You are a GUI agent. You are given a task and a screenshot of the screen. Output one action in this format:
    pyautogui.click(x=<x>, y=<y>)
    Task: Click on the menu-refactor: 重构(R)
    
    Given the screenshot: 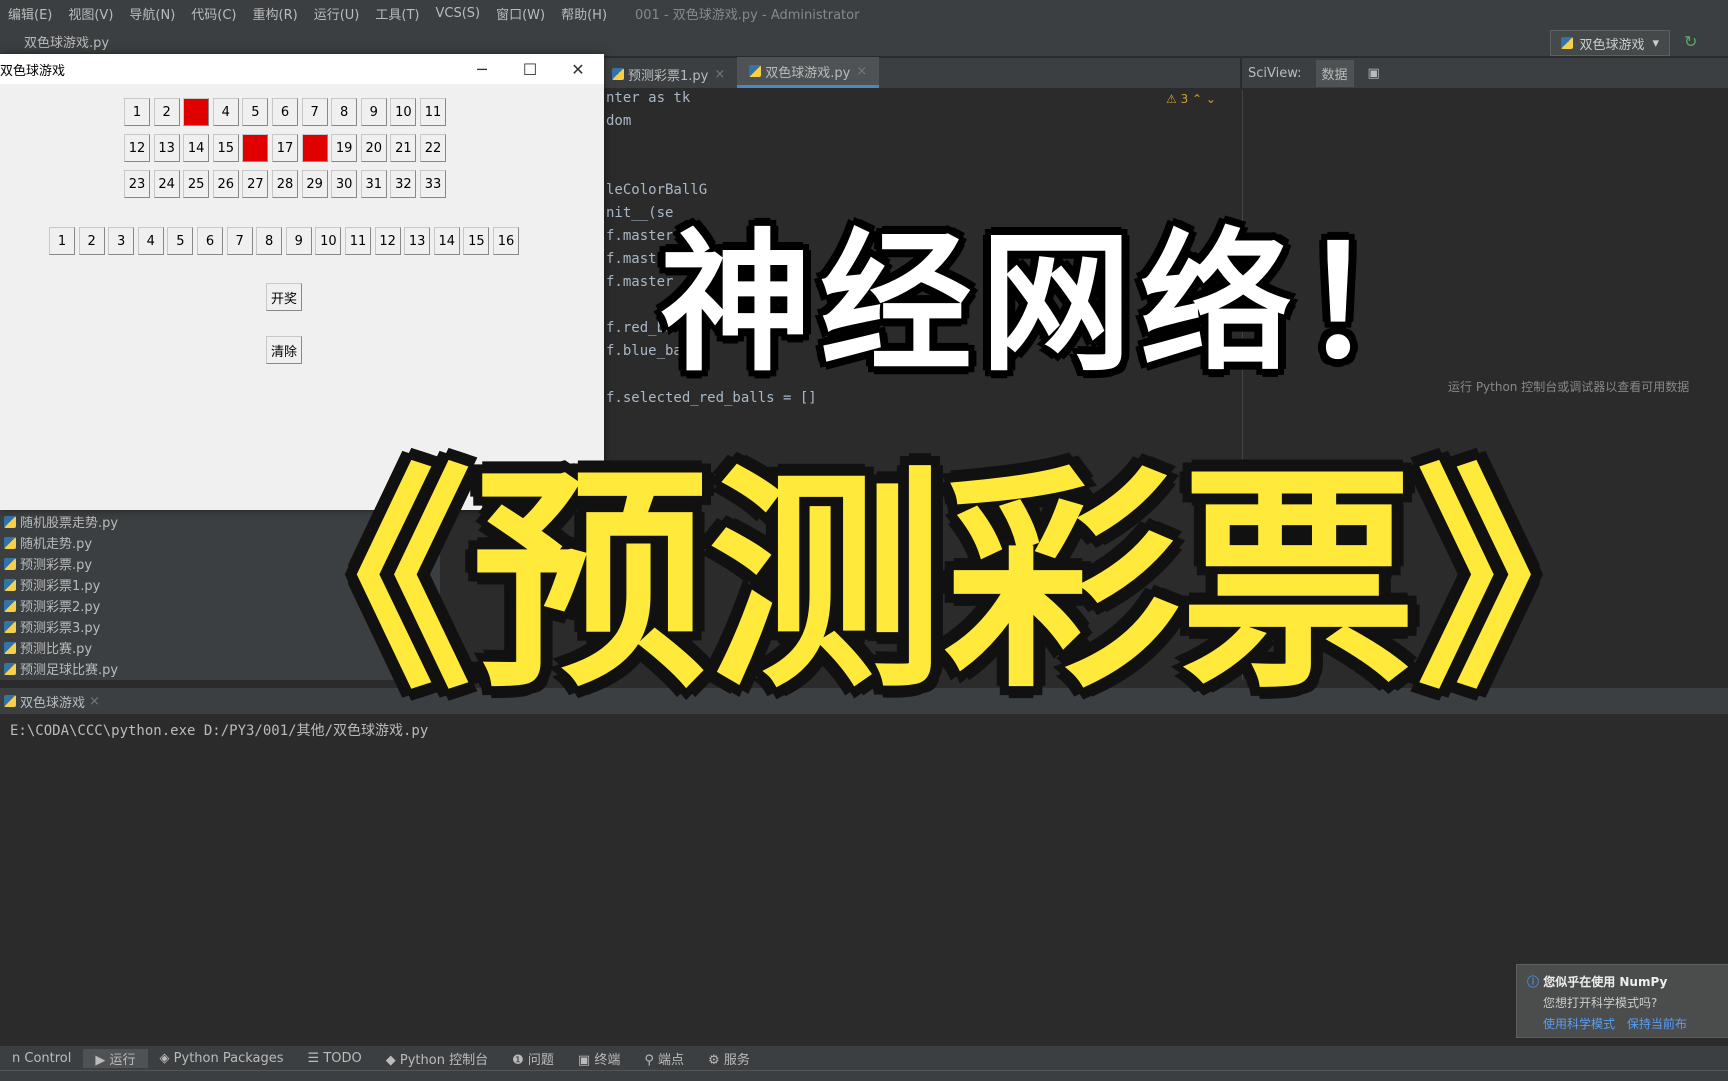 What is the action you would take?
    pyautogui.click(x=275, y=13)
    